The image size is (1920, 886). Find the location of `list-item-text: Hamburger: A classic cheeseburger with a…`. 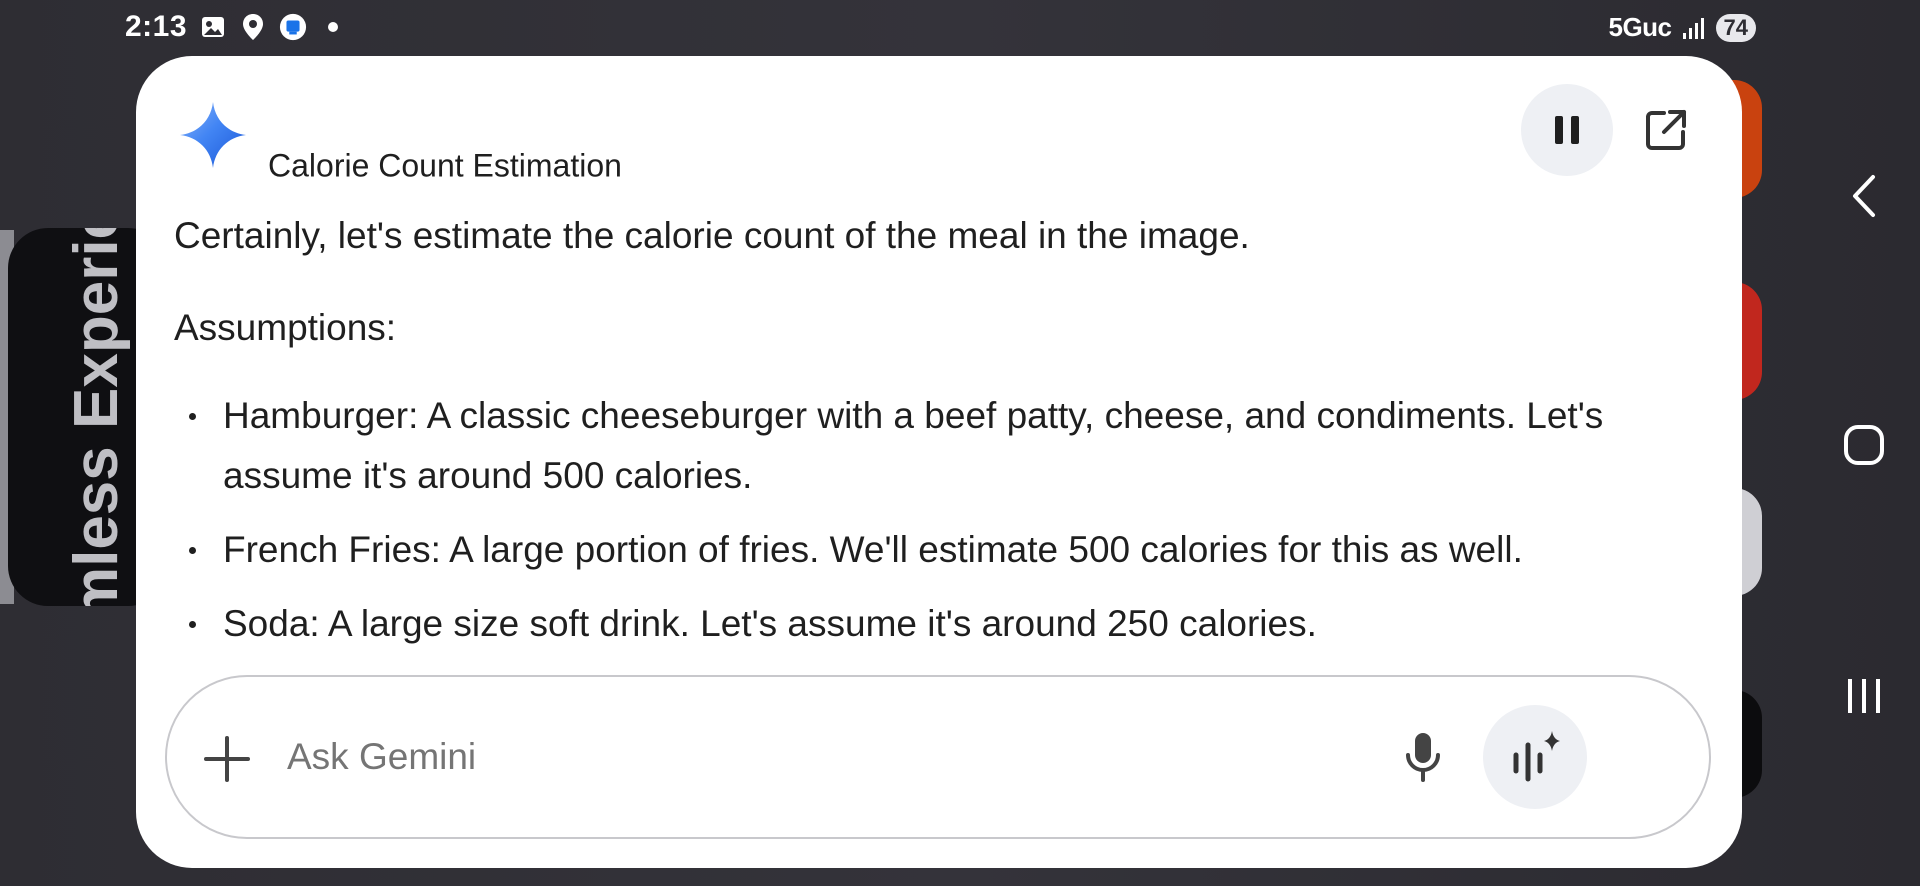

list-item-text: Hamburger: A classic cheeseburger with a… is located at coordinates (913, 445).